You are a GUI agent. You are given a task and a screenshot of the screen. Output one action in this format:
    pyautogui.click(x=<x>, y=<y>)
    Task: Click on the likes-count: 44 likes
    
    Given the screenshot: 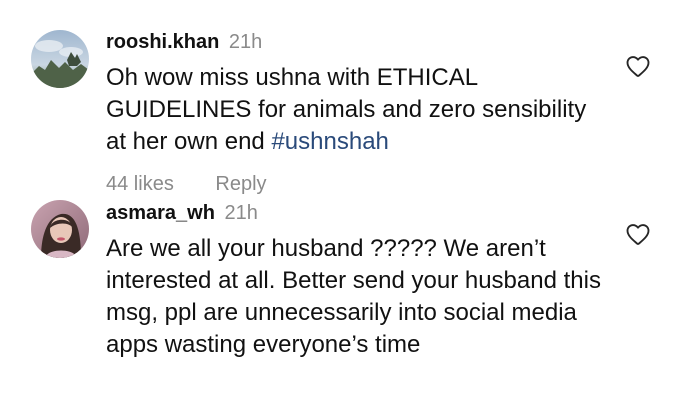 What is the action you would take?
    pyautogui.click(x=140, y=184)
    